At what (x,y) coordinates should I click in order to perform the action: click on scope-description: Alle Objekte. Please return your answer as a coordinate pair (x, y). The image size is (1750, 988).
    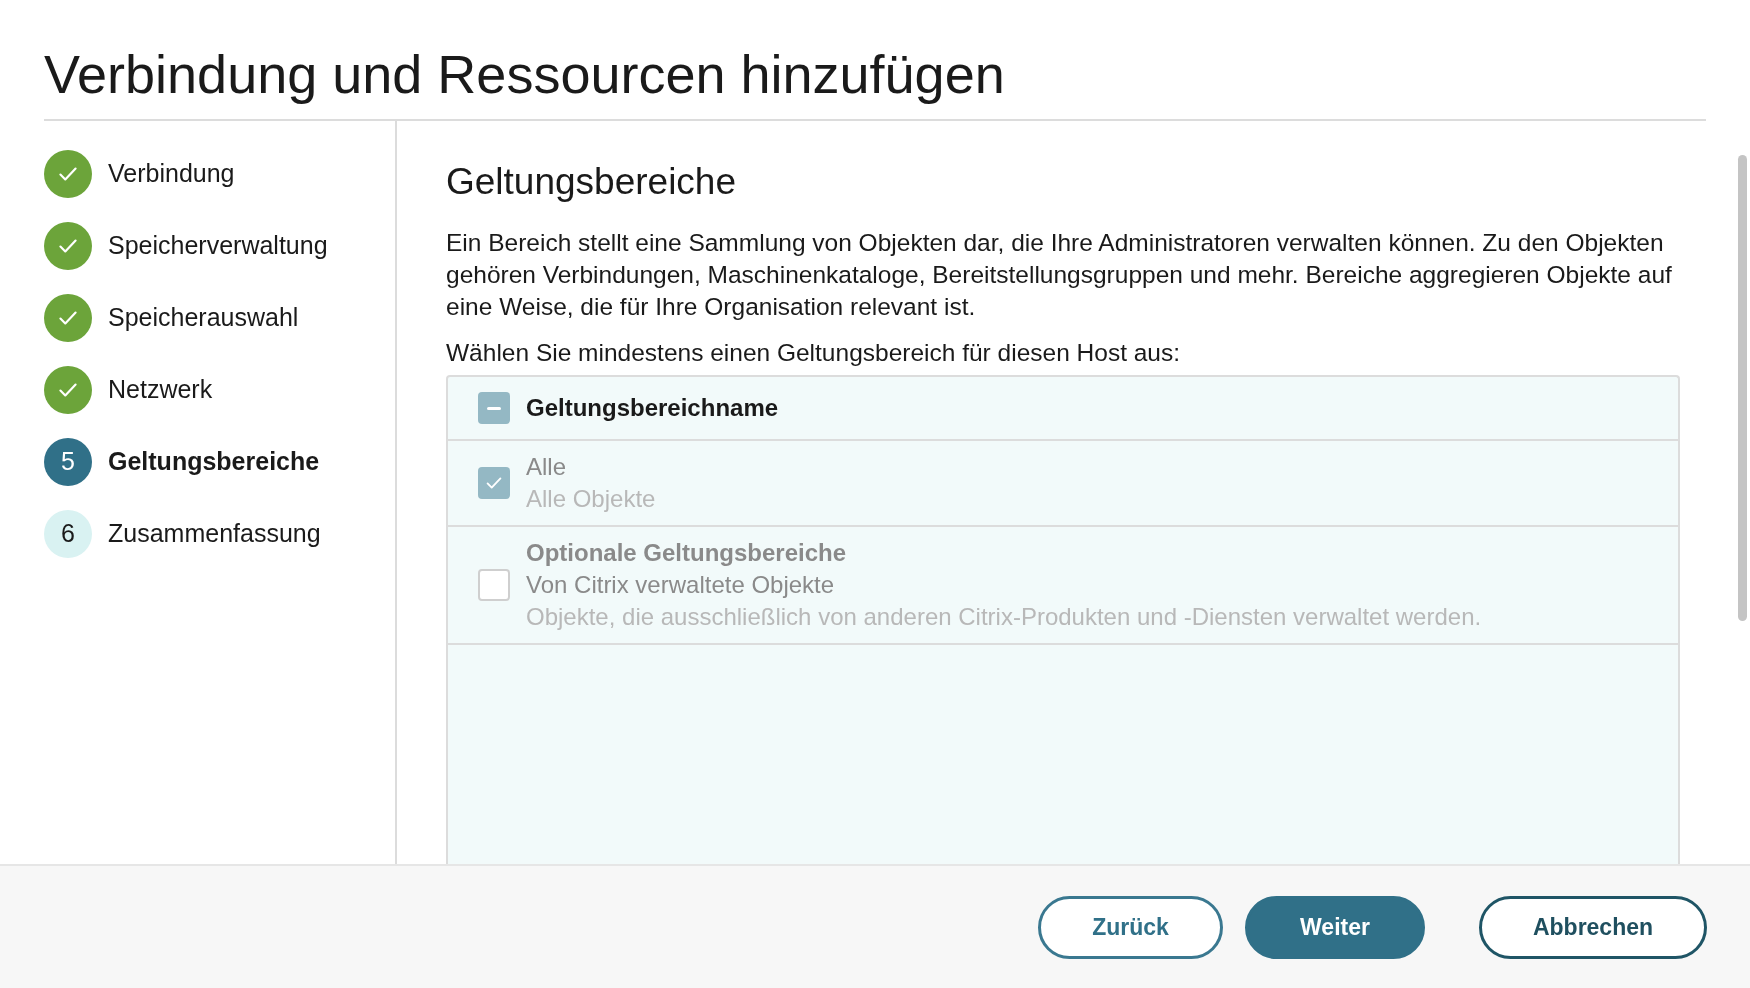
    Looking at the image, I should click on (591, 499).